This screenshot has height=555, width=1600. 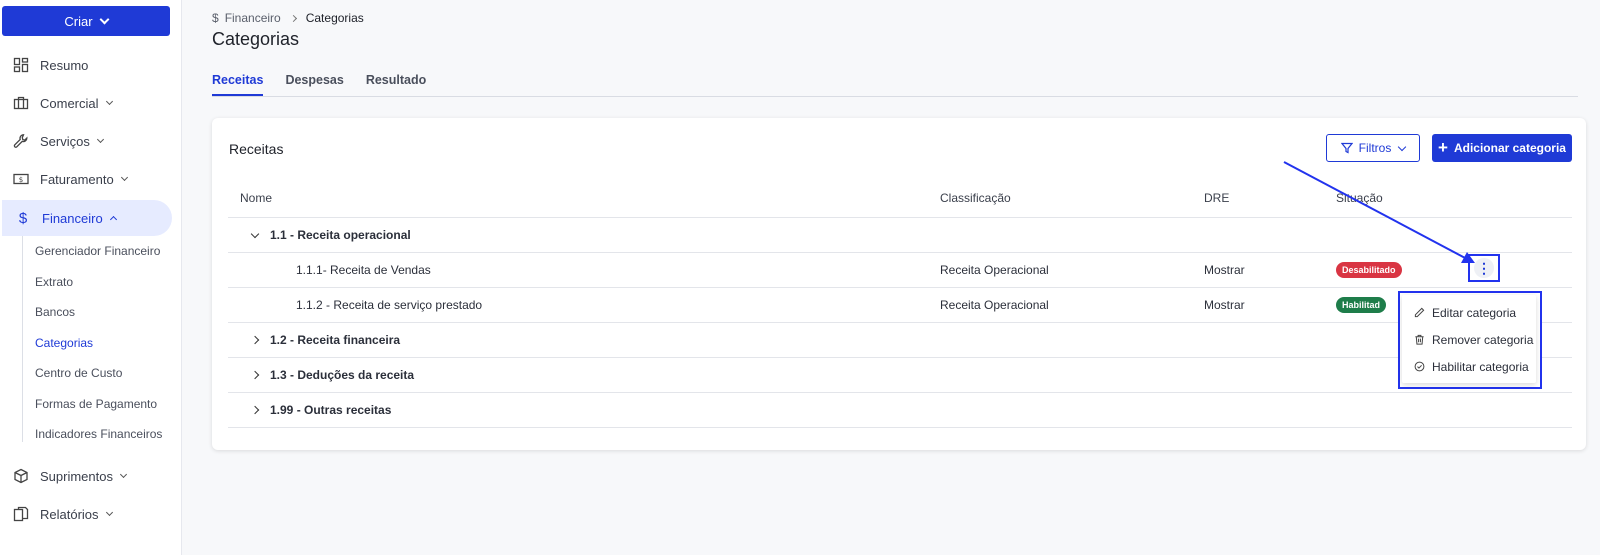 I want to click on group-row: 1.3 - Deduções da receita, so click(x=900, y=375).